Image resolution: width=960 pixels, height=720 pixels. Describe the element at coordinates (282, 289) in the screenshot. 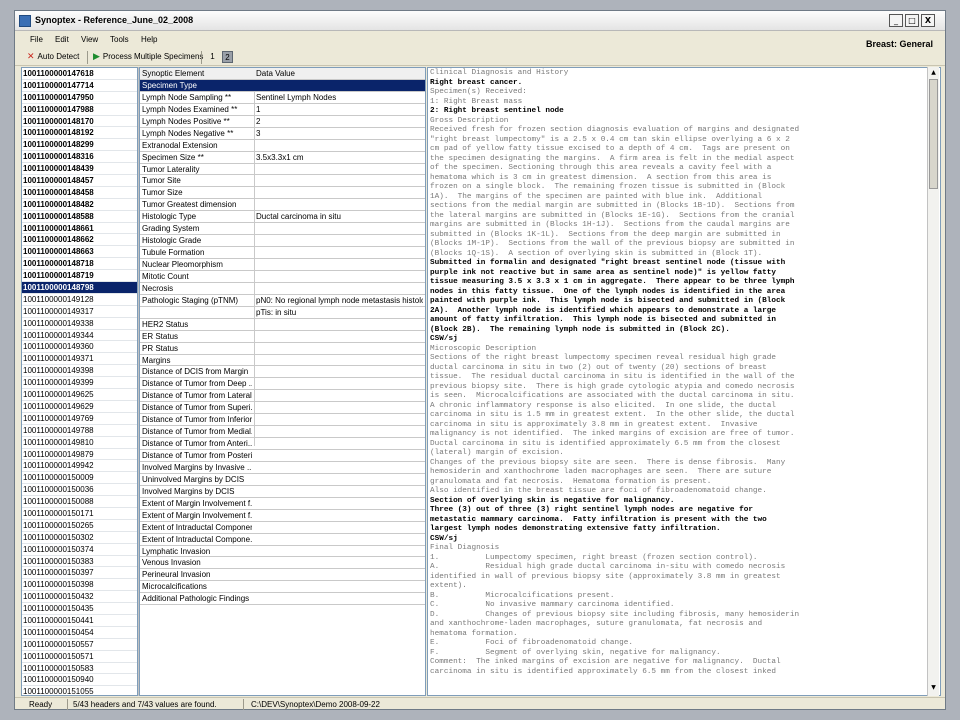

I see `grid-row: Necrosis` at that location.